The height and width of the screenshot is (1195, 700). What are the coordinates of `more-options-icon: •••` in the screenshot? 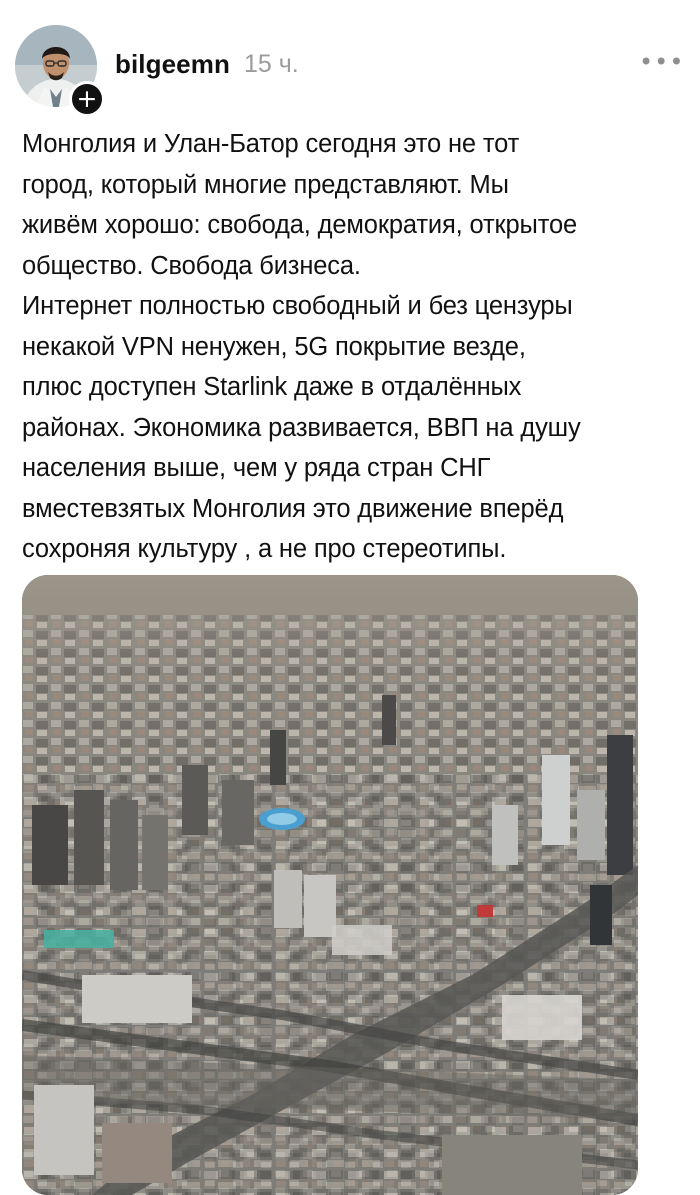 It's located at (661, 62).